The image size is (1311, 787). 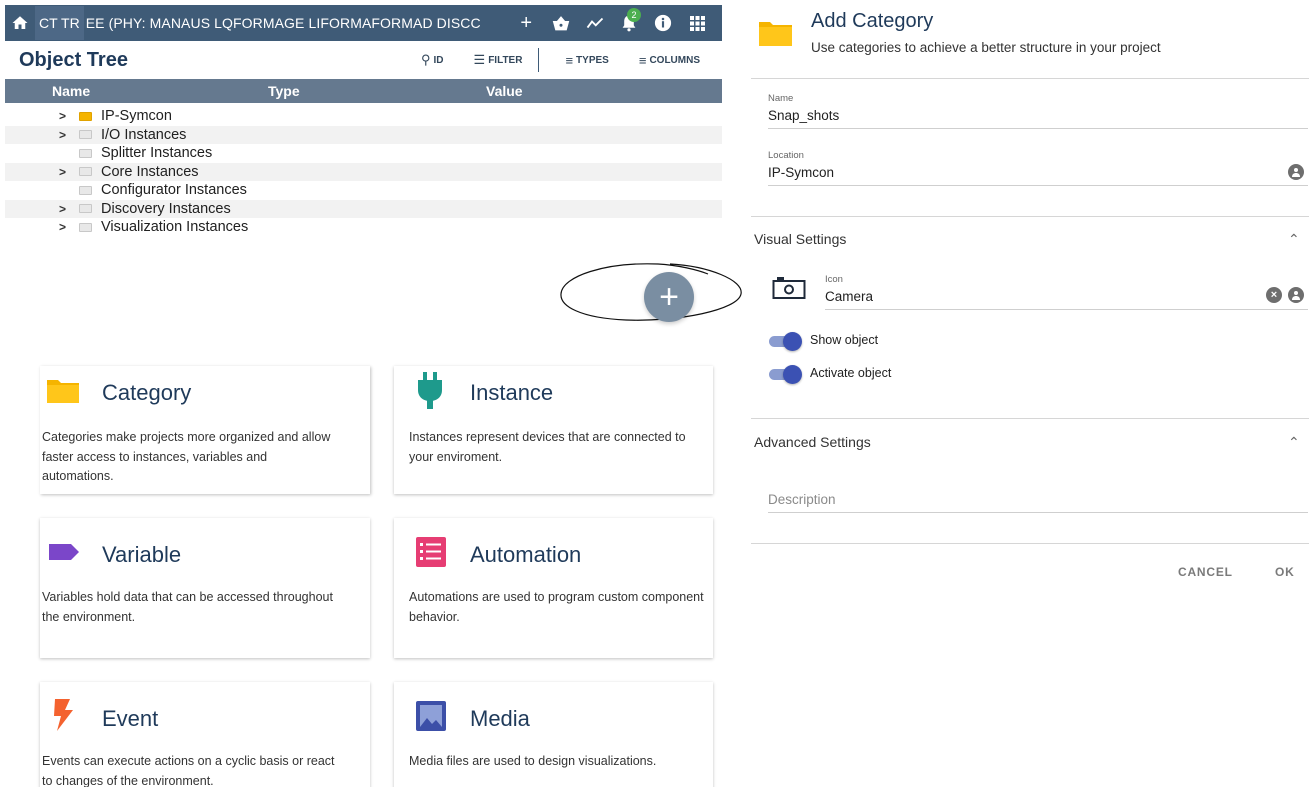 What do you see at coordinates (629, 23) in the screenshot?
I see `notifications-button: 2` at bounding box center [629, 23].